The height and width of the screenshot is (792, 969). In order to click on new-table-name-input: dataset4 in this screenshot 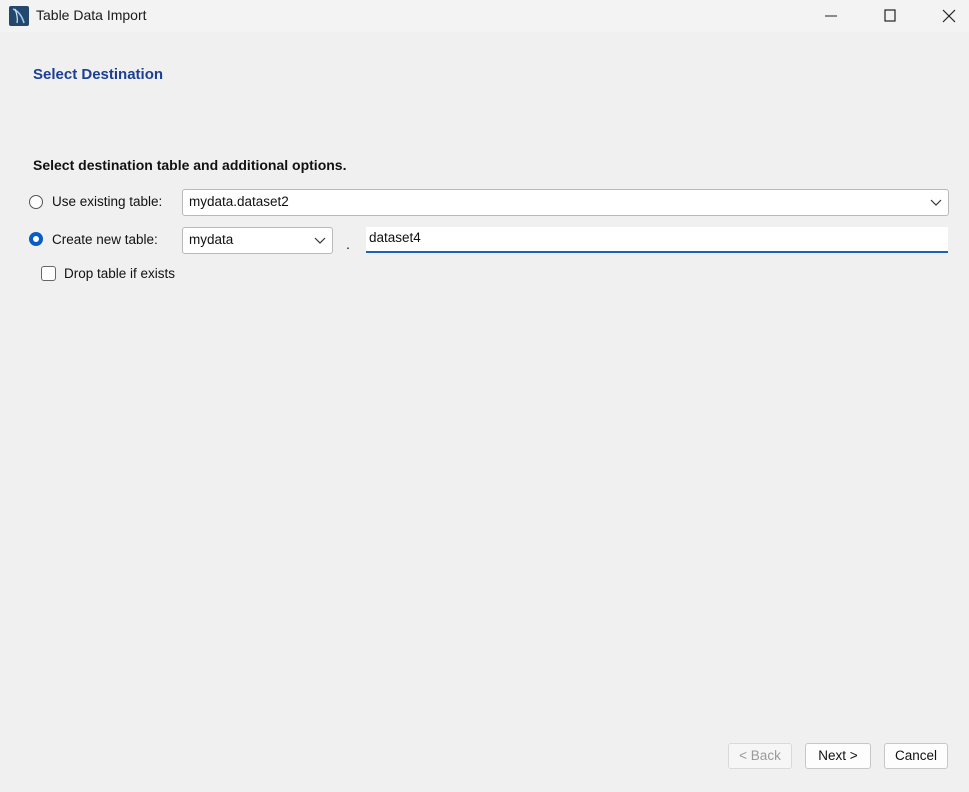, I will do `click(657, 240)`.